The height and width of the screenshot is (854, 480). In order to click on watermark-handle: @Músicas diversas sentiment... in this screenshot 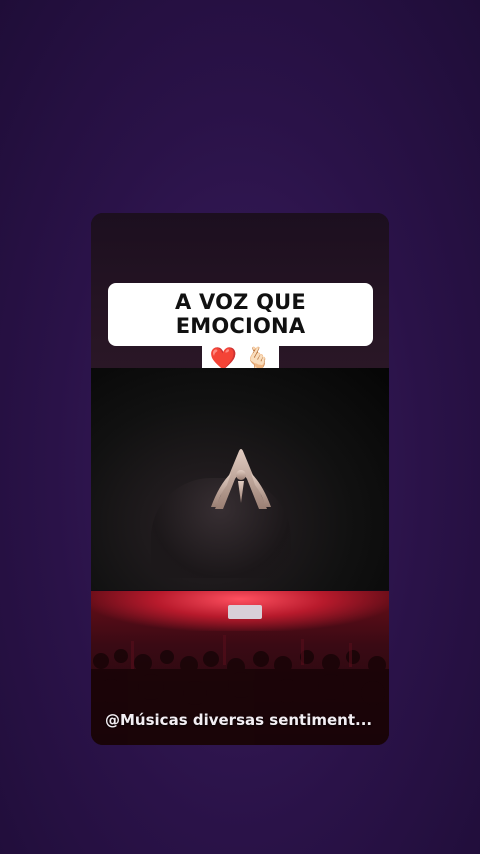, I will do `click(239, 720)`.